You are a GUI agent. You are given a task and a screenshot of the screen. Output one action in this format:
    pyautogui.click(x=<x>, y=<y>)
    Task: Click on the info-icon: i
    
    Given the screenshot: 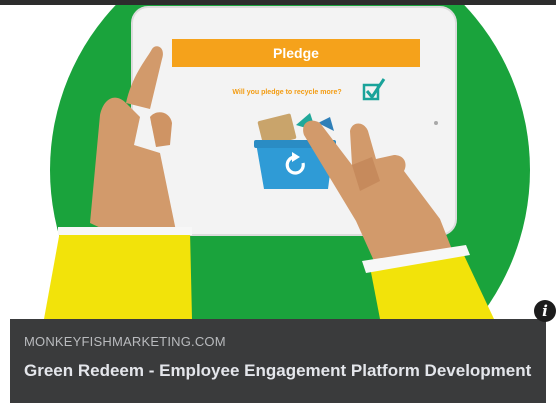 What is the action you would take?
    pyautogui.click(x=545, y=311)
    